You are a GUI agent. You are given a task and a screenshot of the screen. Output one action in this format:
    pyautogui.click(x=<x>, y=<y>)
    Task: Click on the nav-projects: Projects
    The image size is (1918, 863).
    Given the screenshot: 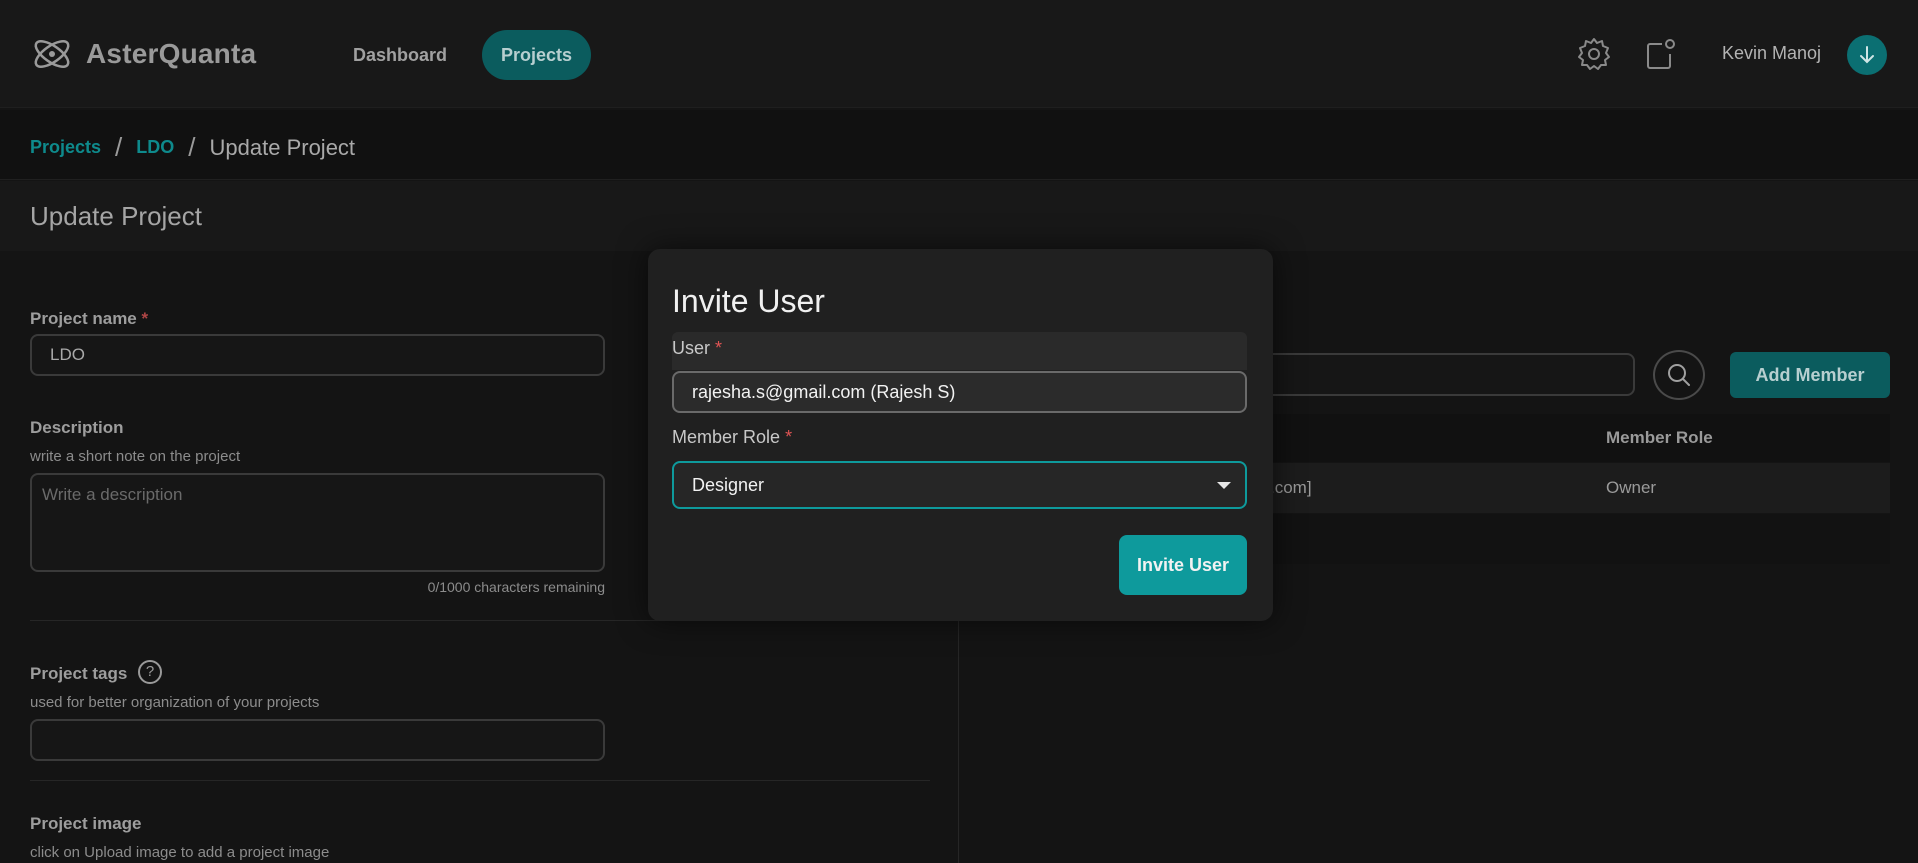 What is the action you would take?
    pyautogui.click(x=537, y=55)
    